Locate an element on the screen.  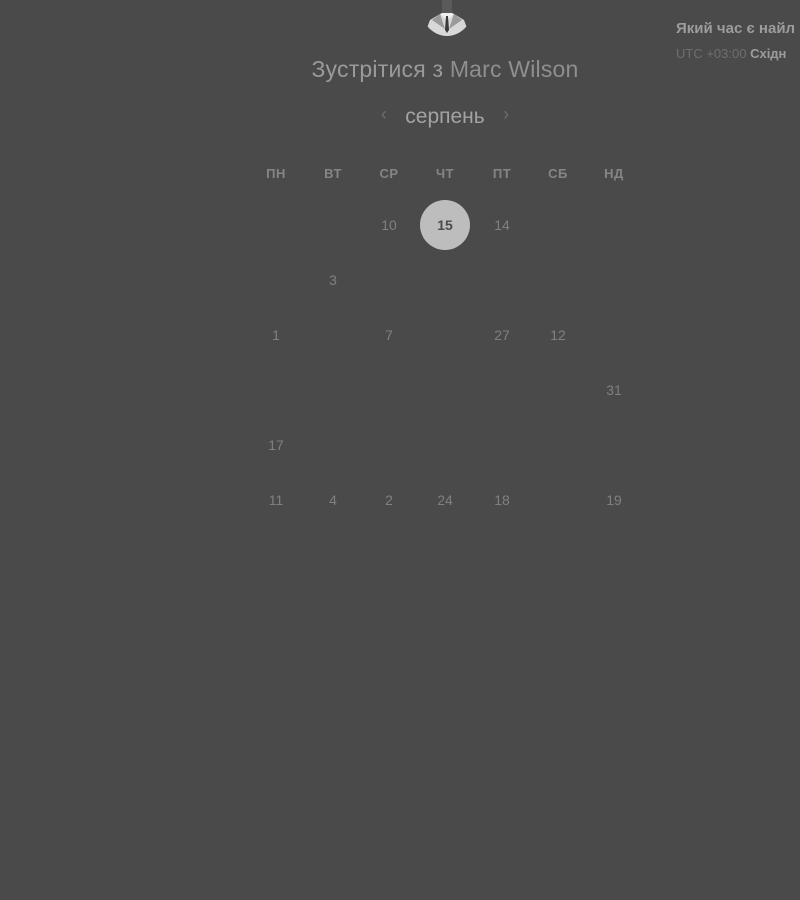
timezone-selector: UTC +03:00 Східн is located at coordinates (735, 53).